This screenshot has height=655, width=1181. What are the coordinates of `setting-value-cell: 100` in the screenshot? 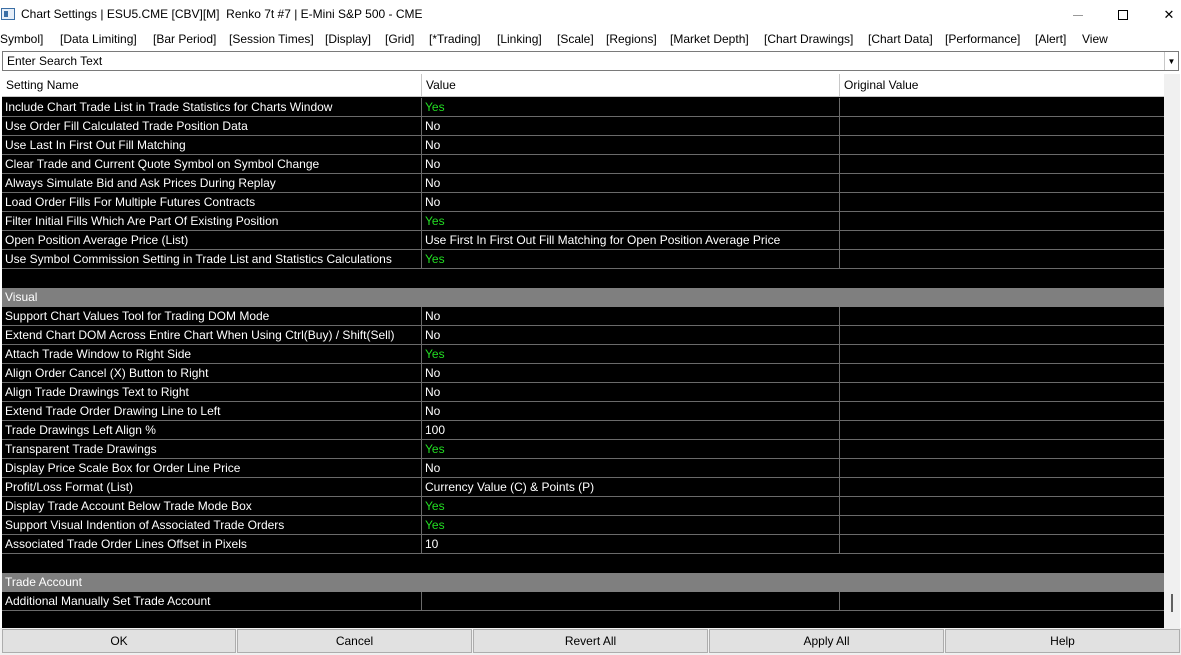 It's located at (631, 430).